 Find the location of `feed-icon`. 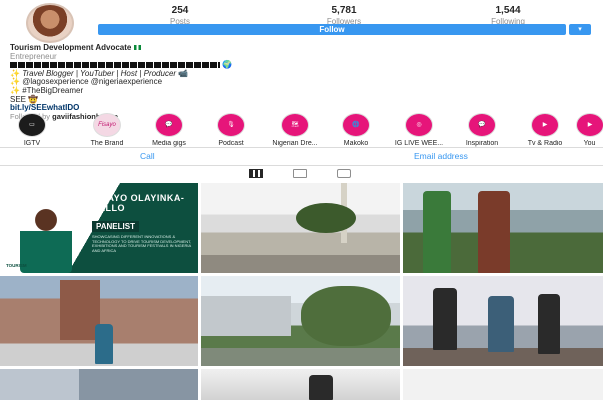

feed-icon is located at coordinates (300, 173).